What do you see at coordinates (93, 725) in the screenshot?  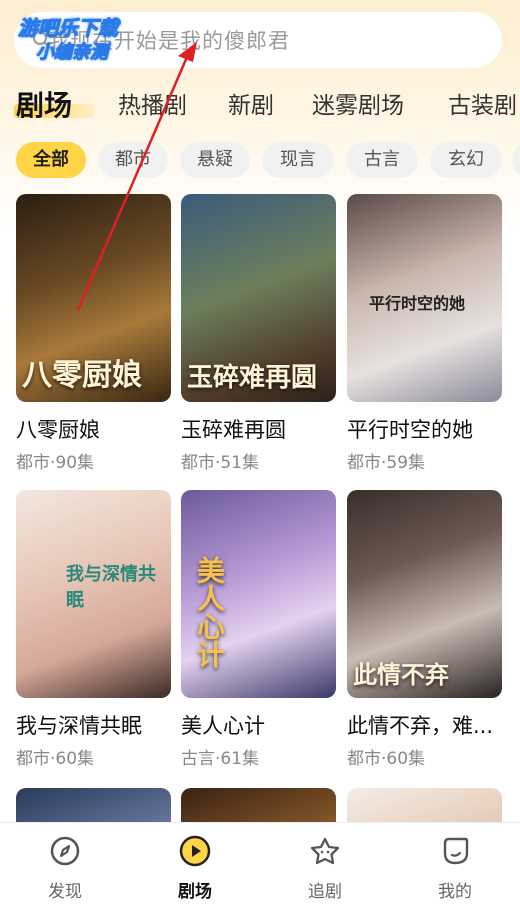 I see `drama-title: 我与深情共眠` at bounding box center [93, 725].